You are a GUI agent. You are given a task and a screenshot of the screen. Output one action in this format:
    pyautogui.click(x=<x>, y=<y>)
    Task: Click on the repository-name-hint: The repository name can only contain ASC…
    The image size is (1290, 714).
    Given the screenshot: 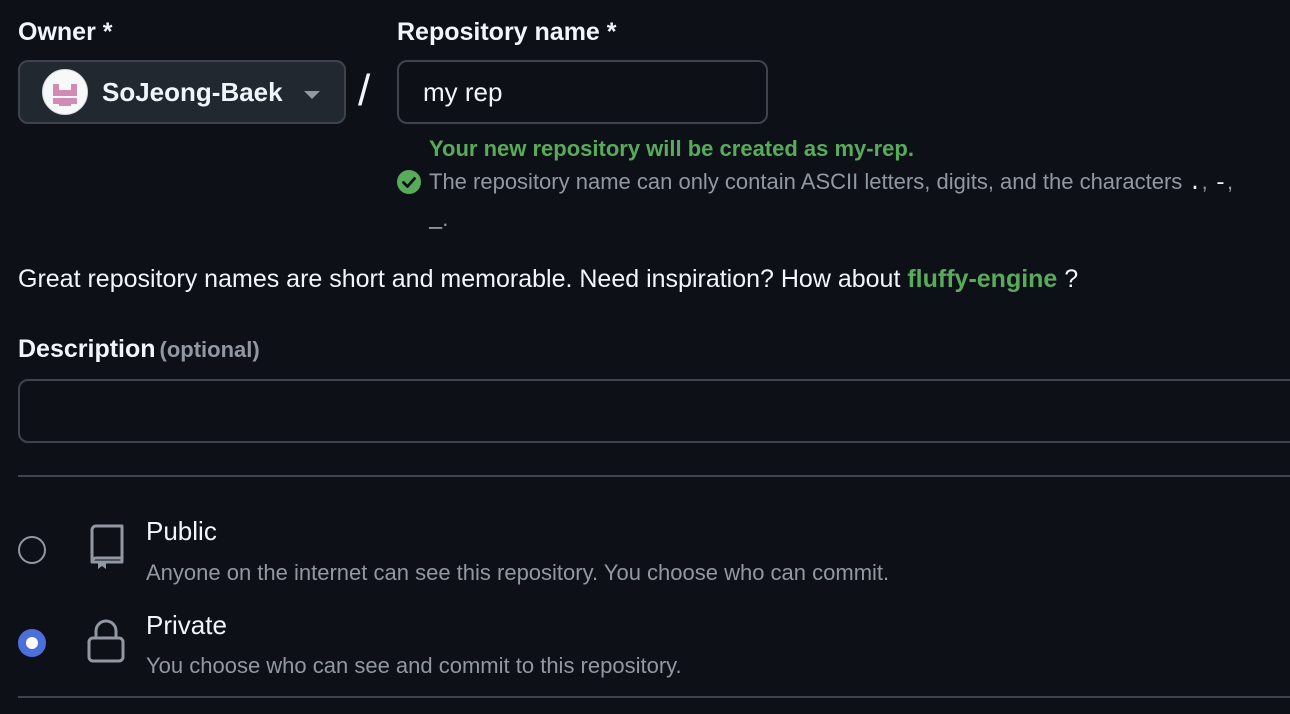 What is the action you would take?
    pyautogui.click(x=831, y=182)
    